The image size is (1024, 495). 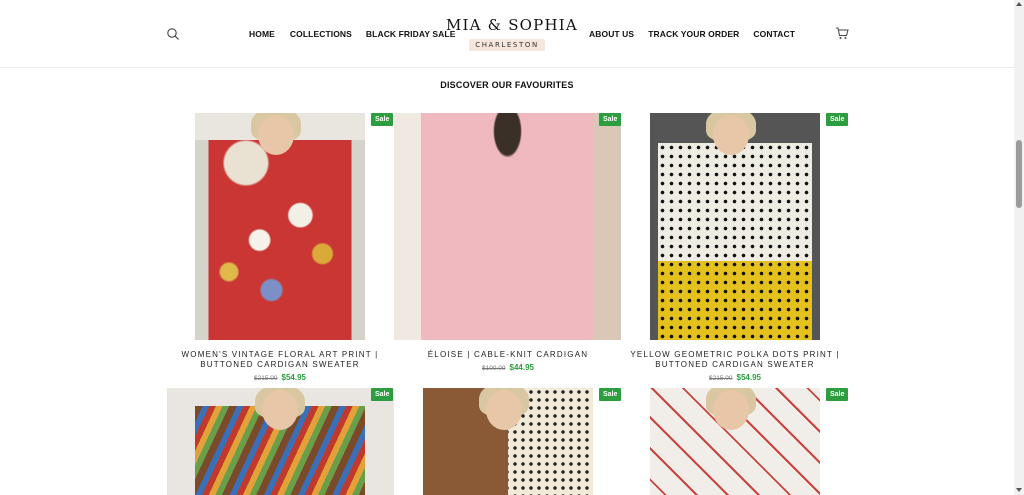 What do you see at coordinates (774, 34) in the screenshot?
I see `nav-contact: CONTACT` at bounding box center [774, 34].